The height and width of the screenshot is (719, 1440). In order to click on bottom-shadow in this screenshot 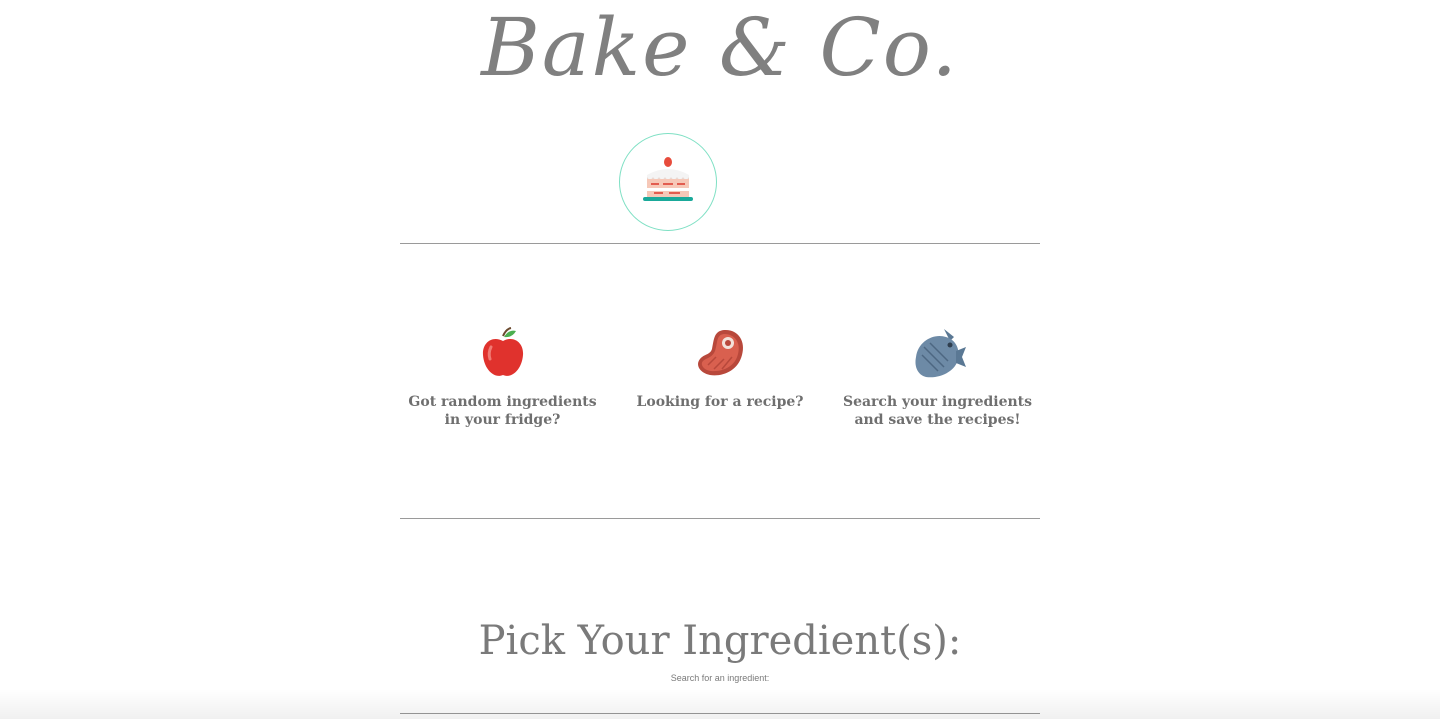, I will do `click(720, 704)`.